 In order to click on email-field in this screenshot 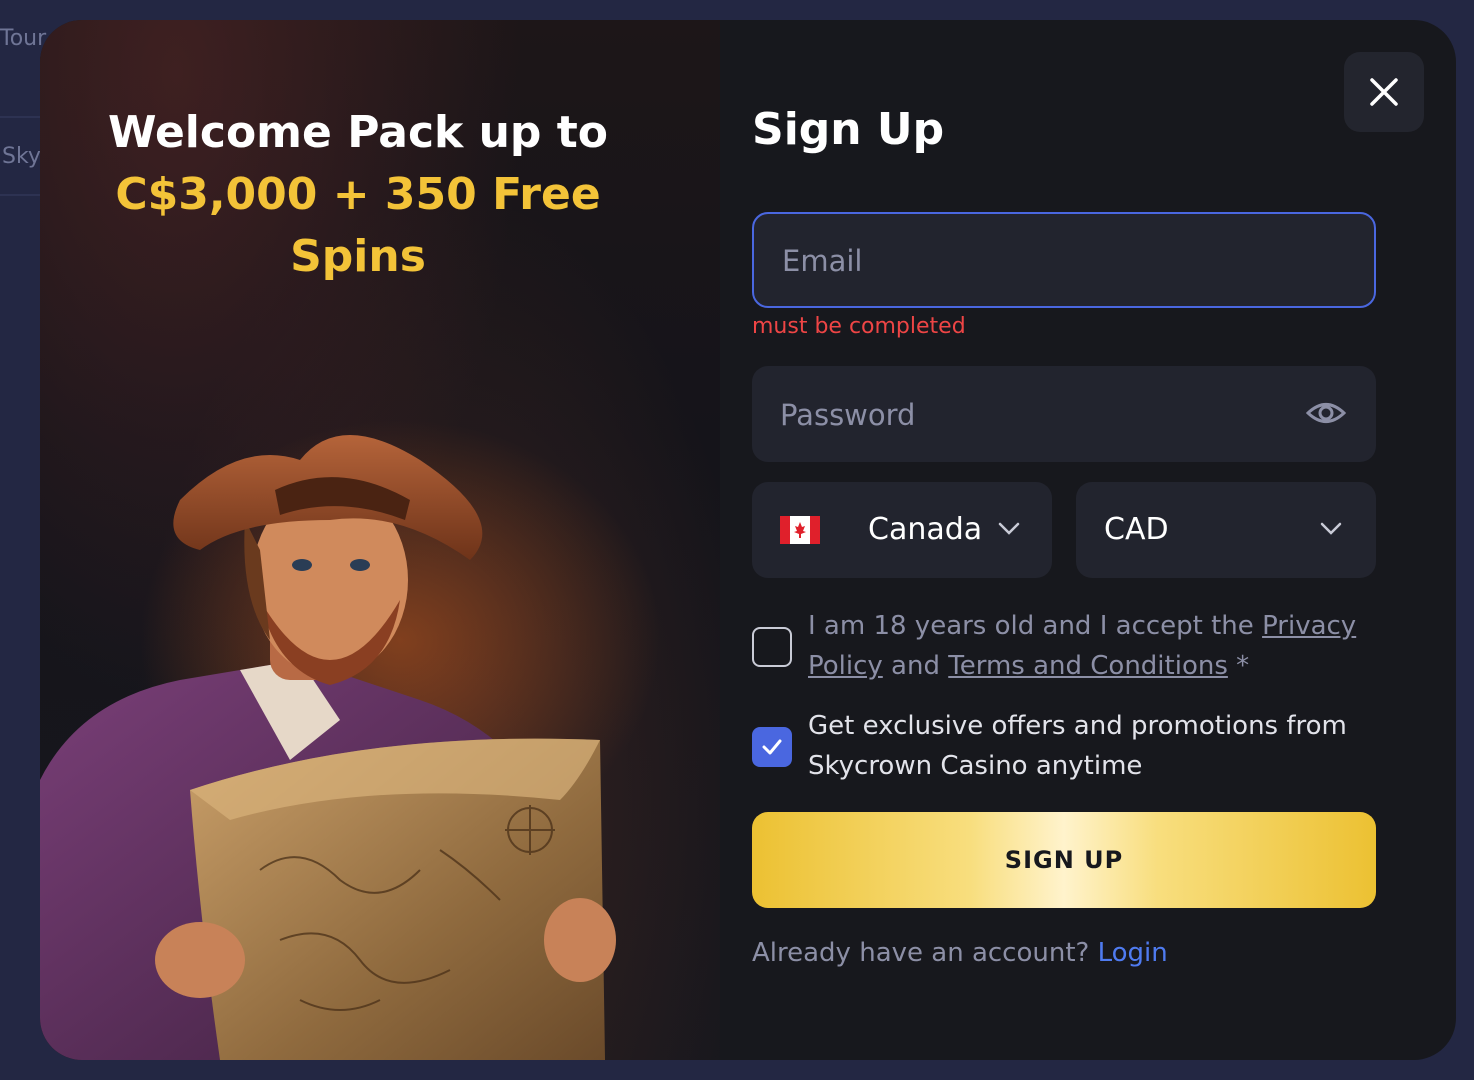, I will do `click(1064, 260)`.